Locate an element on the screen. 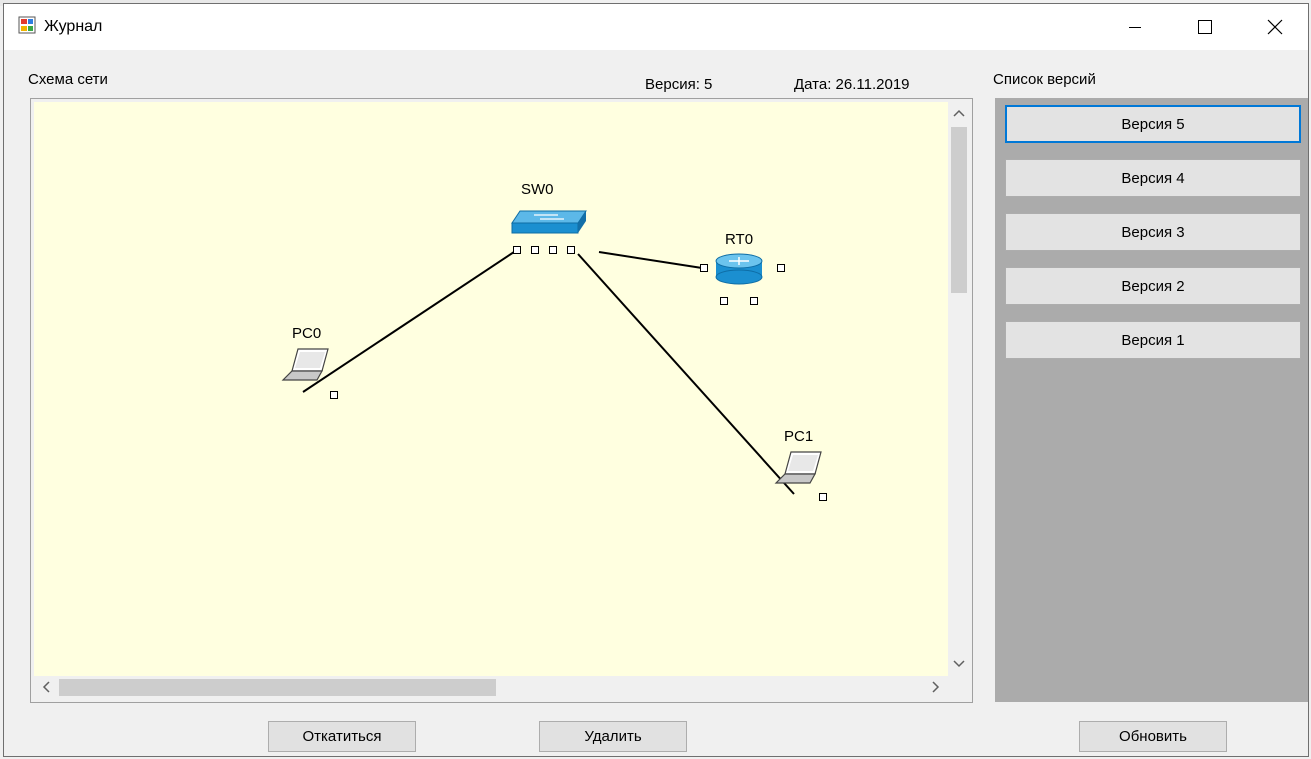 This screenshot has height=759, width=1311. version-button-4: Версия 4 is located at coordinates (1153, 178).